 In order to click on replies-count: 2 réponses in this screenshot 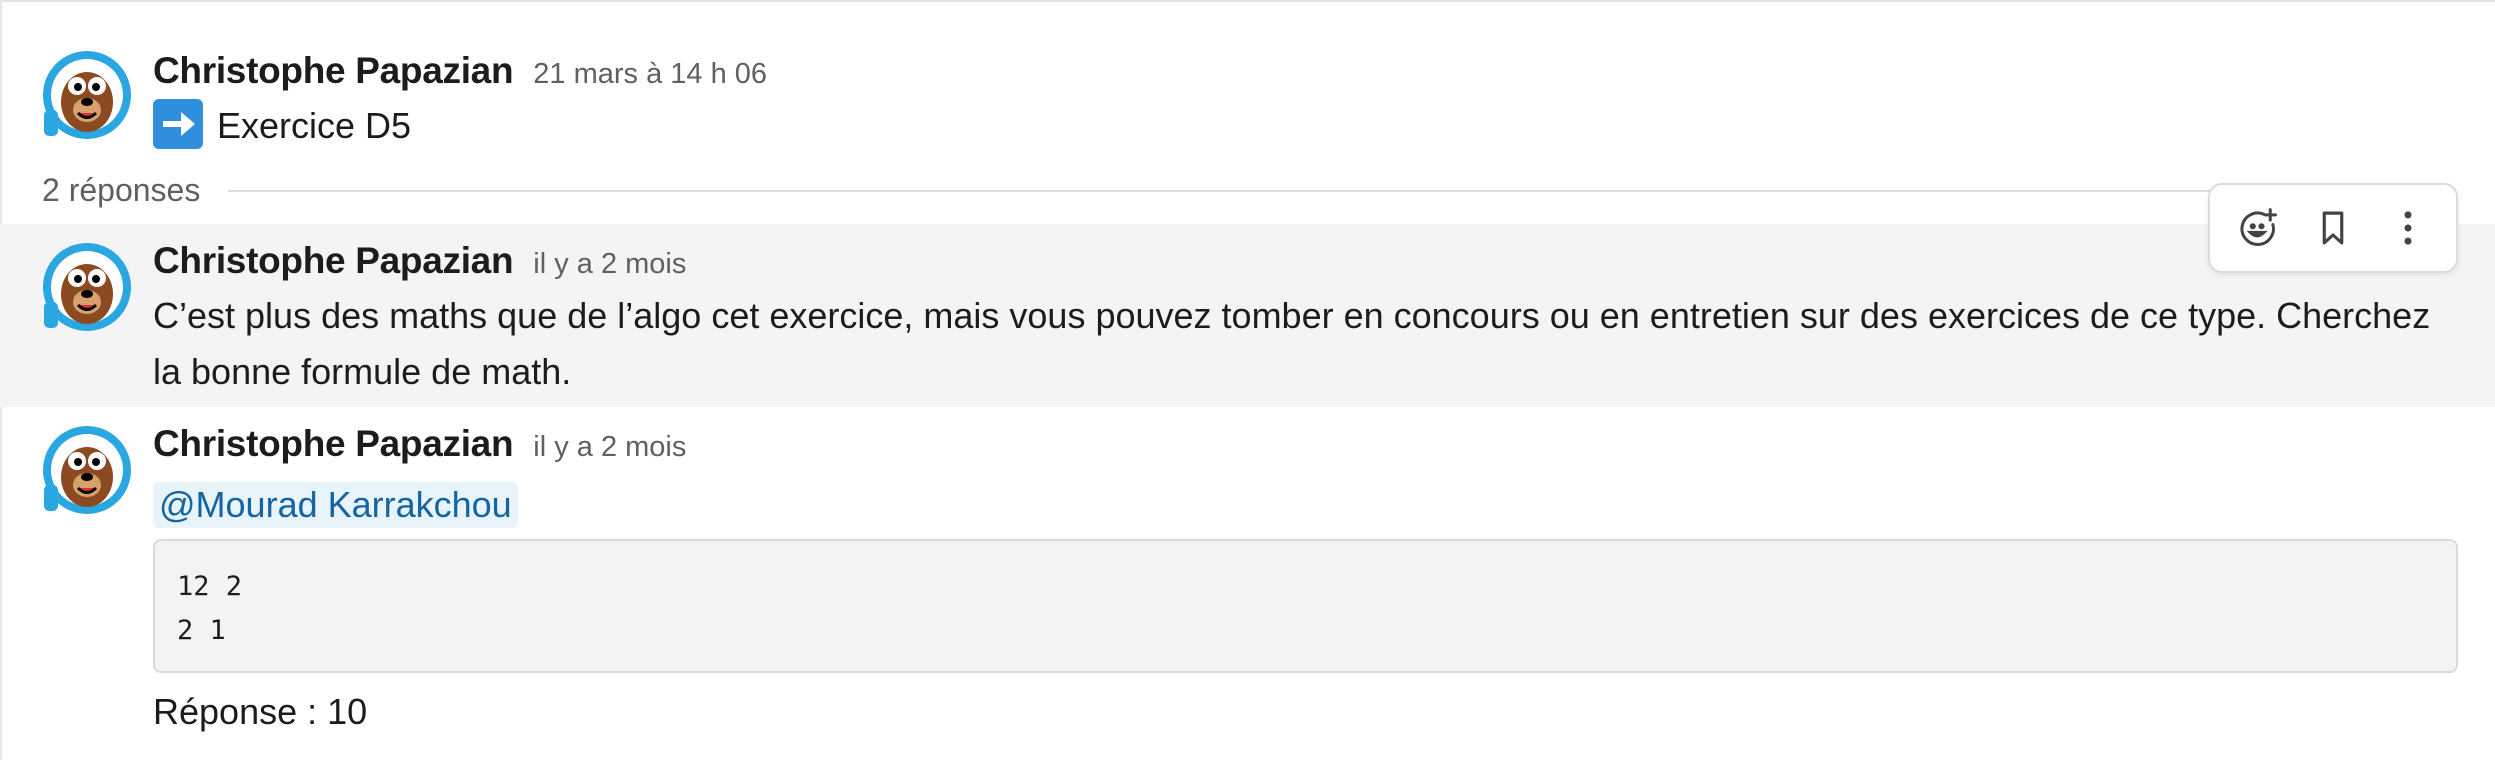, I will do `click(121, 190)`.